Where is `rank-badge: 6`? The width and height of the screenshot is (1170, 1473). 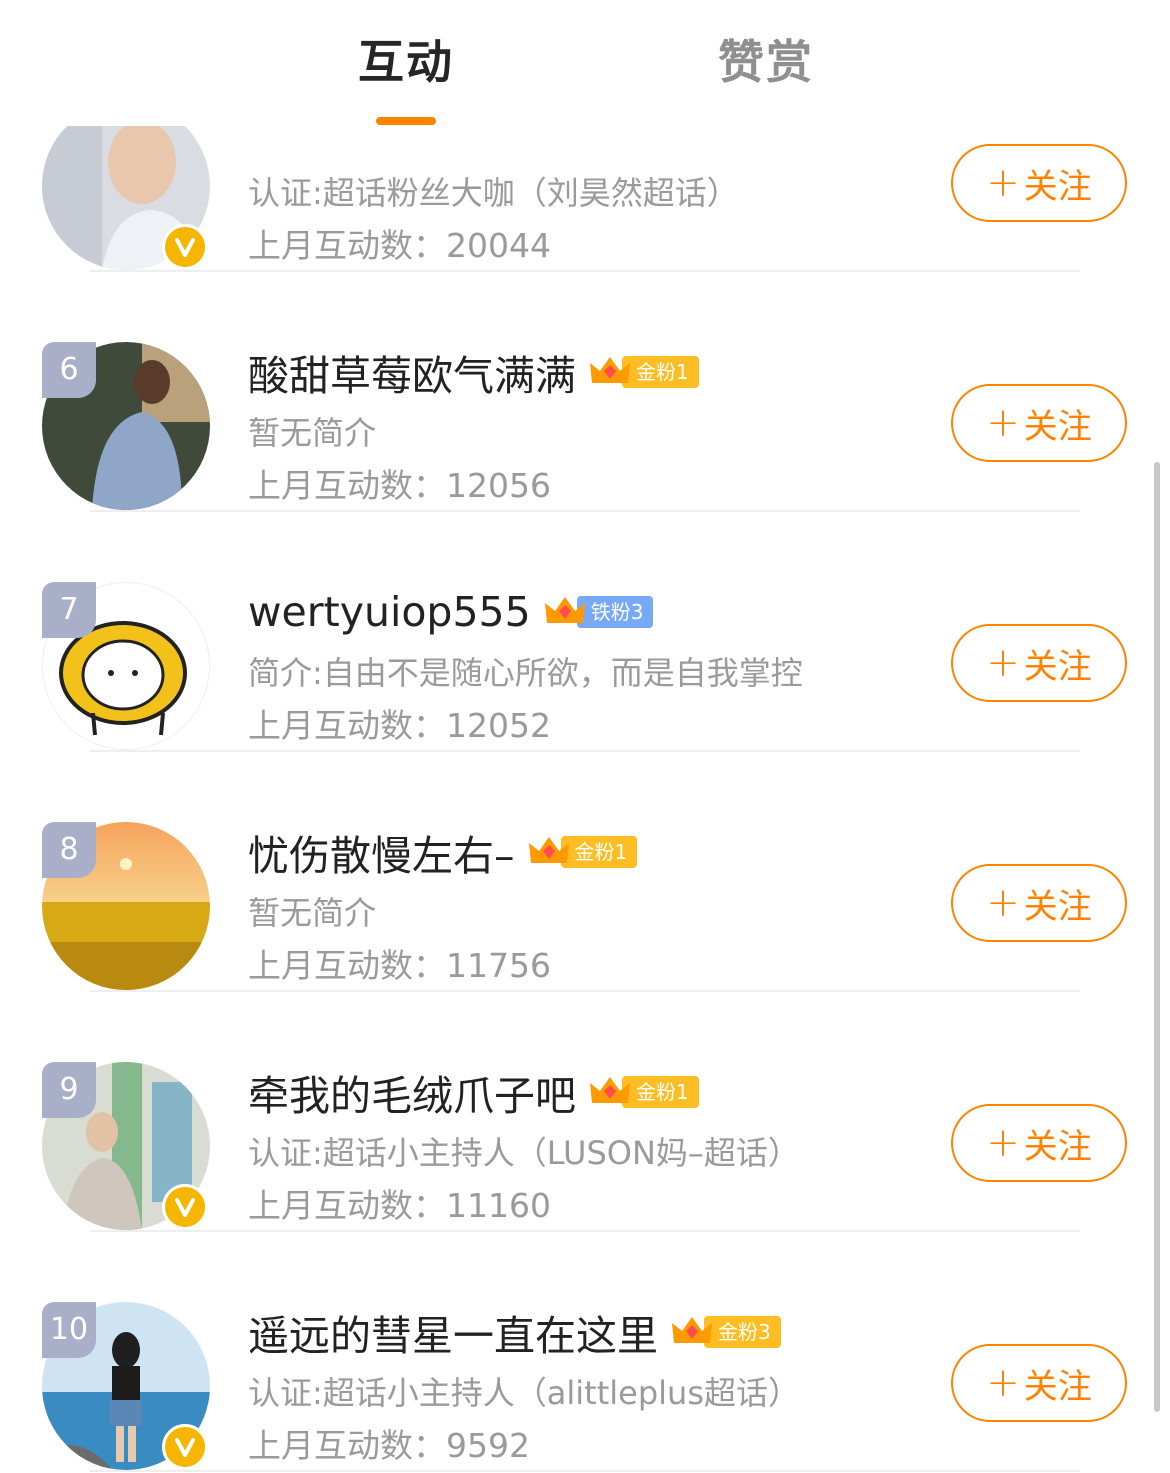 rank-badge: 6 is located at coordinates (69, 370).